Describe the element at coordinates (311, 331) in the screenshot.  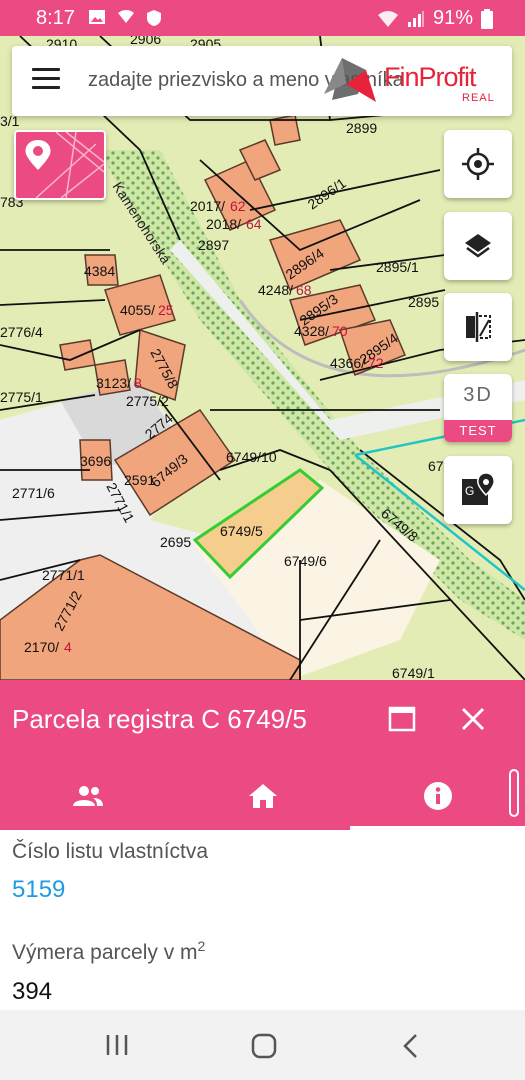
I see `map-label: 4328/` at that location.